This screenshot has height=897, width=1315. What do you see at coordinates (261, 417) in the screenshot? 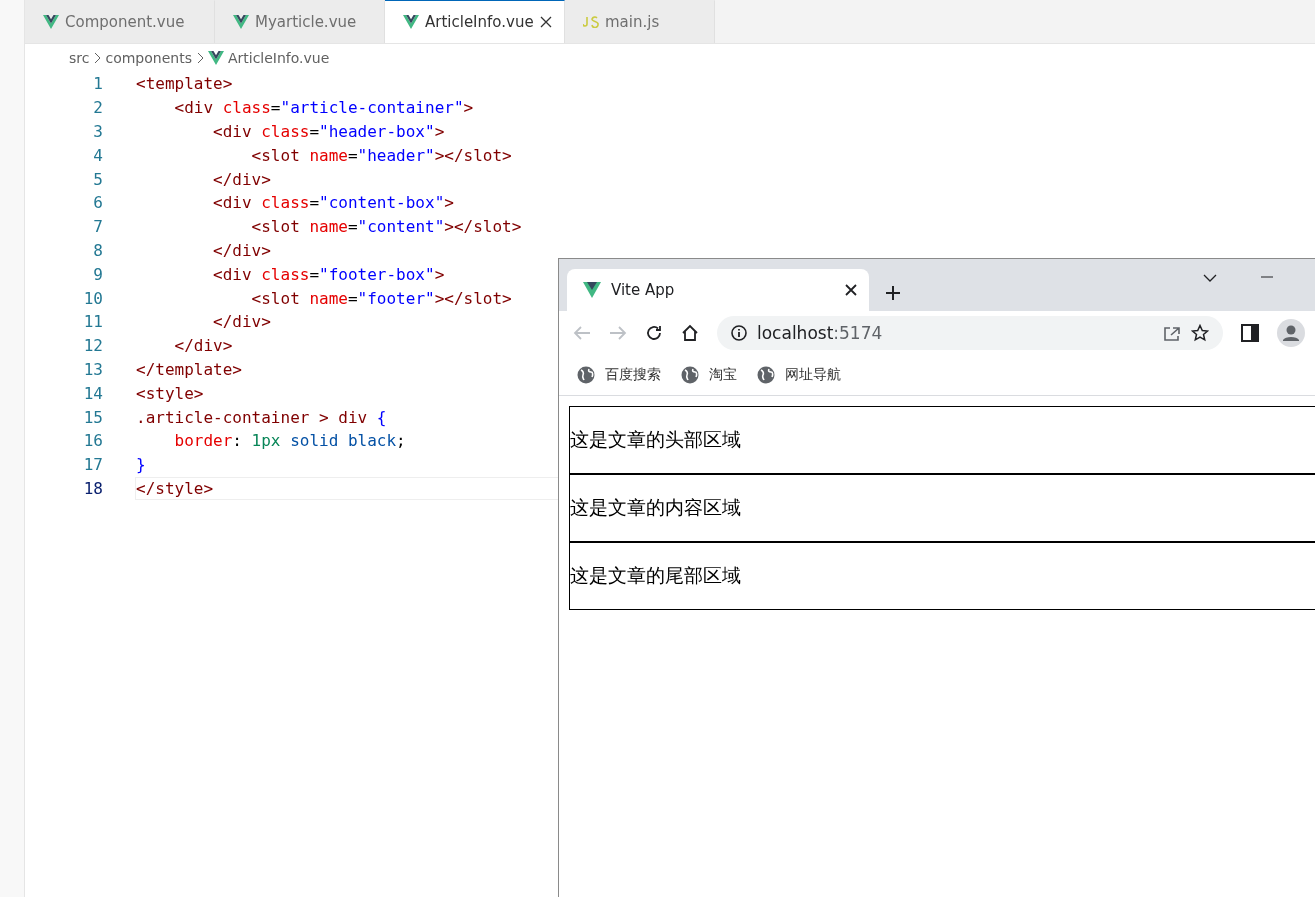
I see `code-line: .article-container > div {` at bounding box center [261, 417].